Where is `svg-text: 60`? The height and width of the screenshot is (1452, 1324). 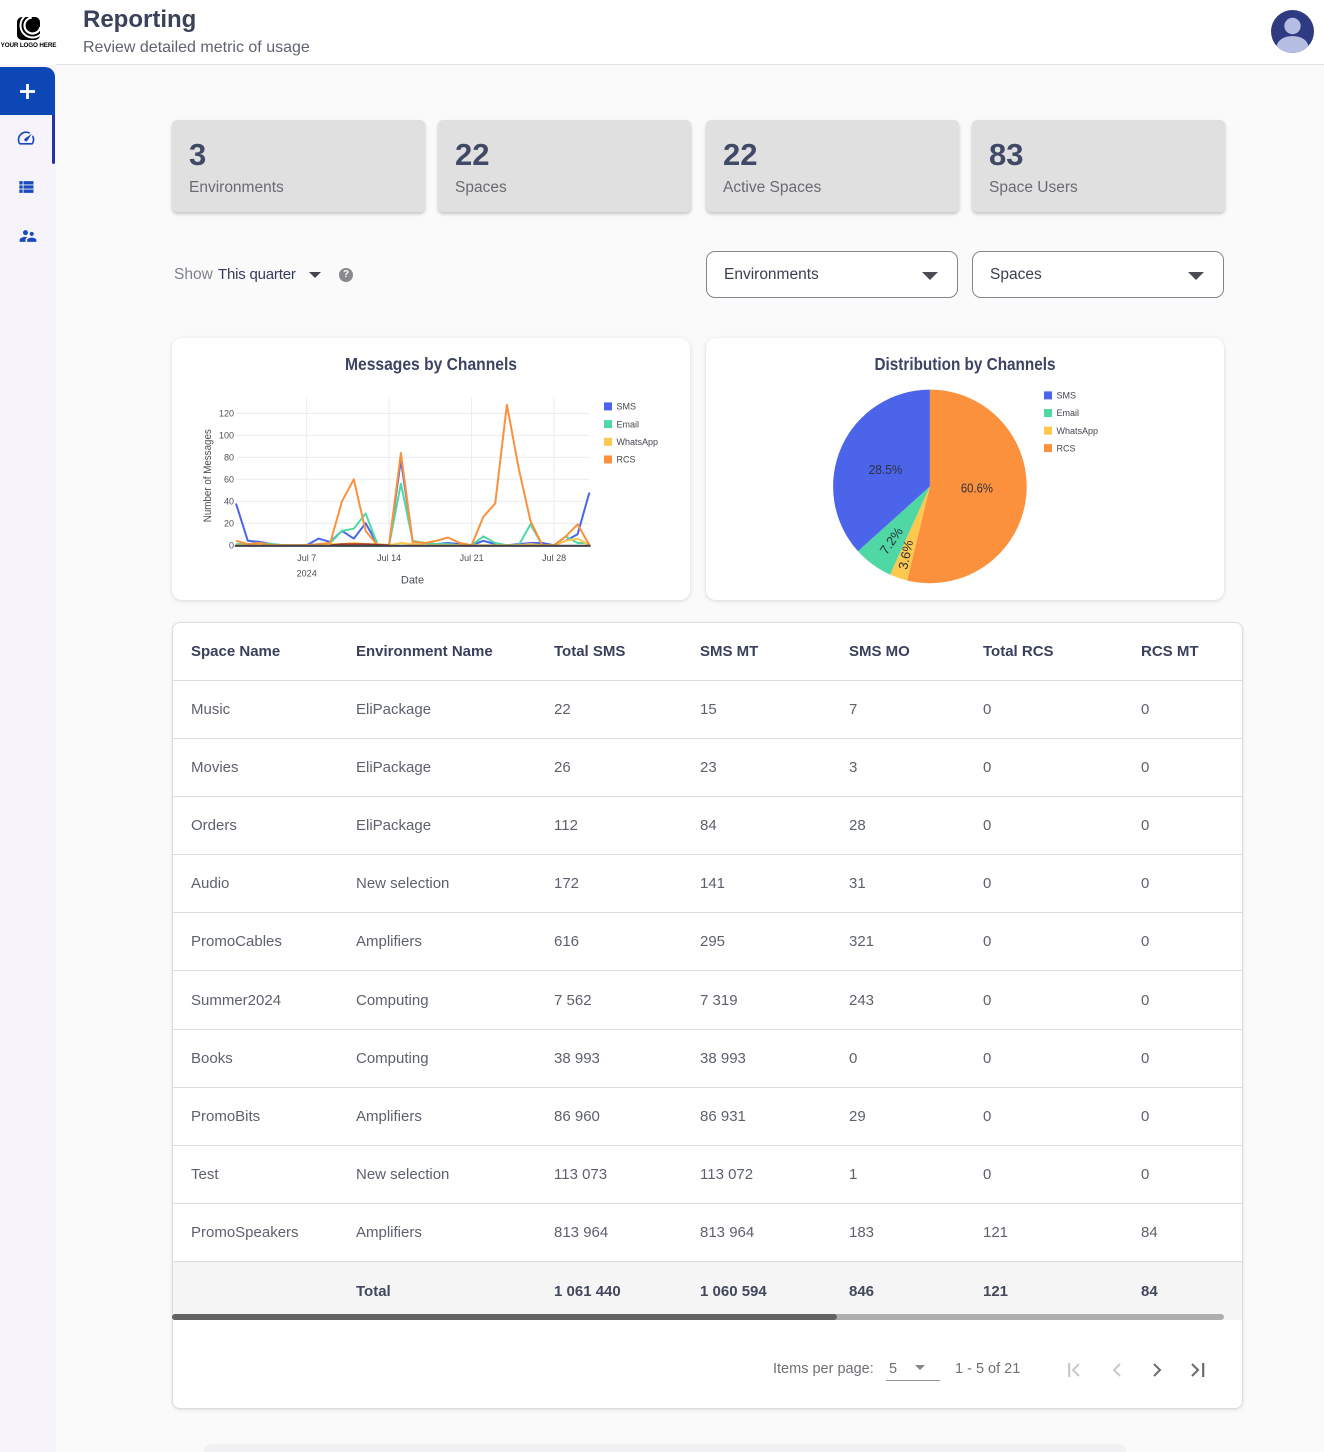 svg-text: 60 is located at coordinates (229, 480).